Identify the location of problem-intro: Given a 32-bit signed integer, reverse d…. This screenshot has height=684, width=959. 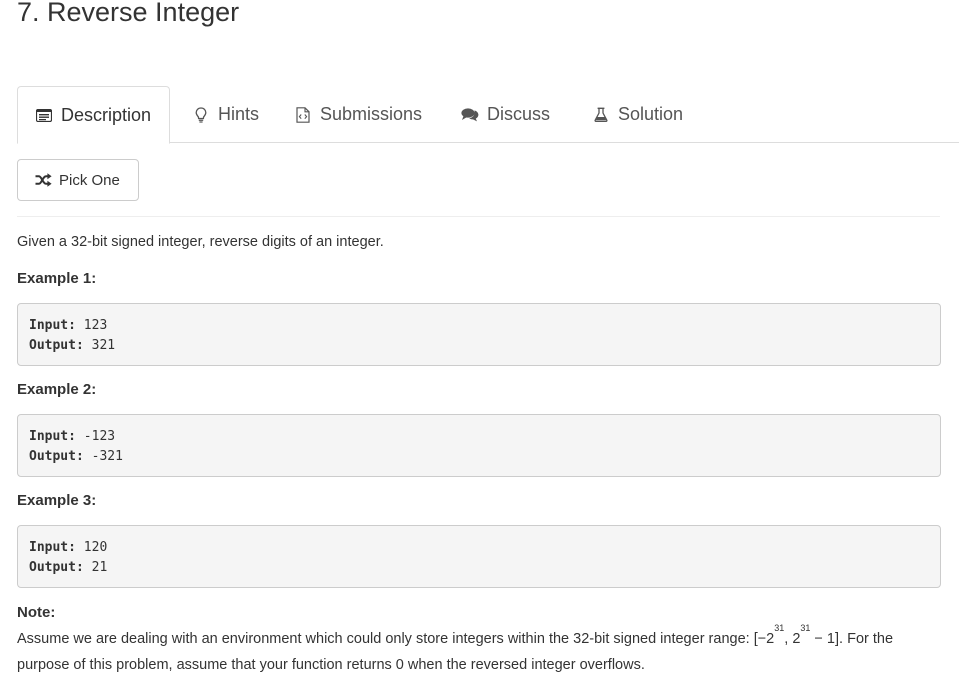
(200, 242).